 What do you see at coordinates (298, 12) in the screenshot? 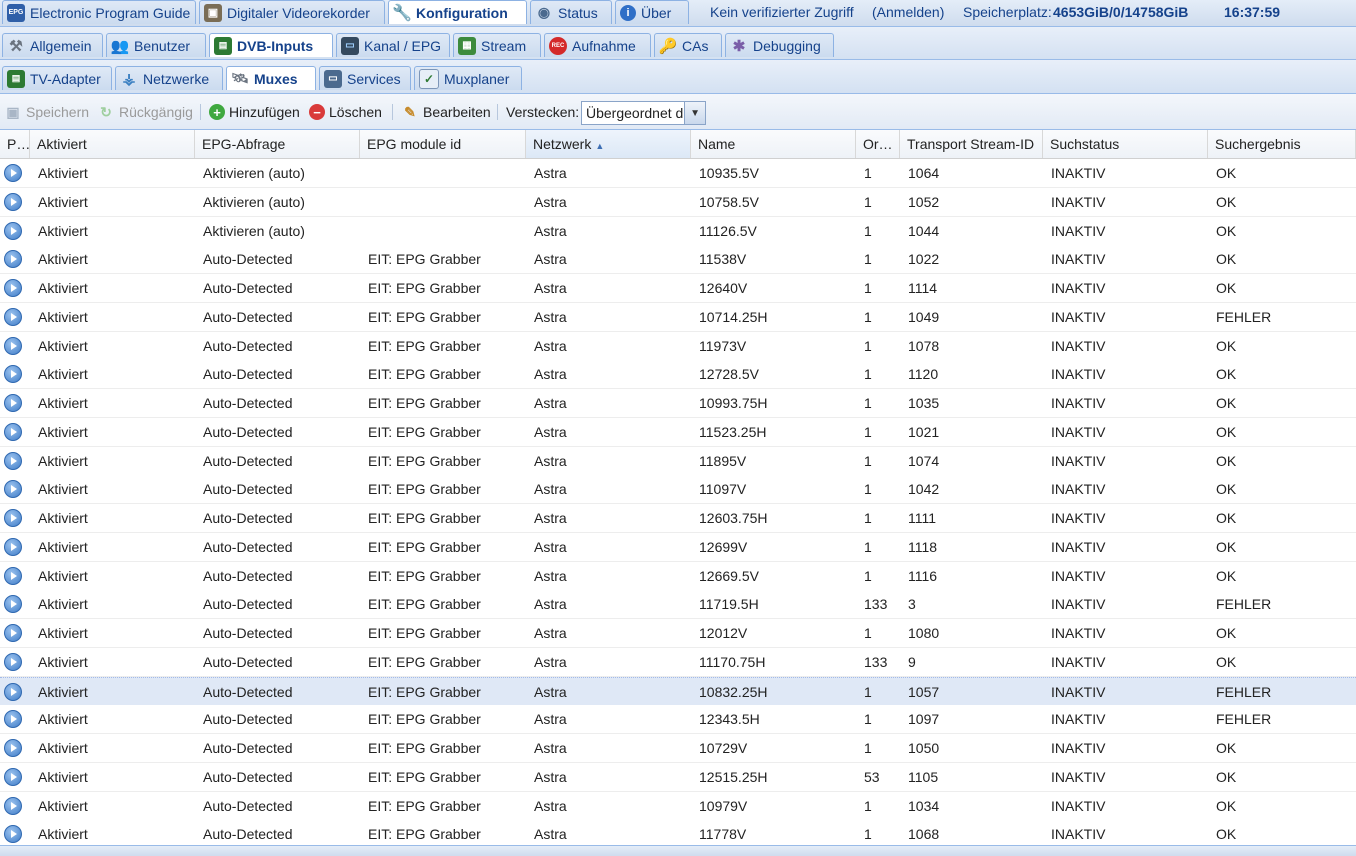
I see `tab-label: Digitaler Videorekorder` at bounding box center [298, 12].